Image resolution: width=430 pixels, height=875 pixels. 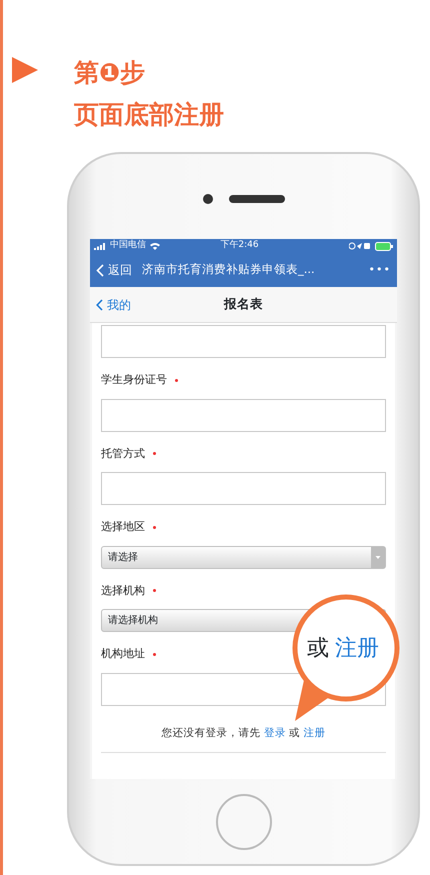 I want to click on back-link: 返回, so click(x=114, y=270).